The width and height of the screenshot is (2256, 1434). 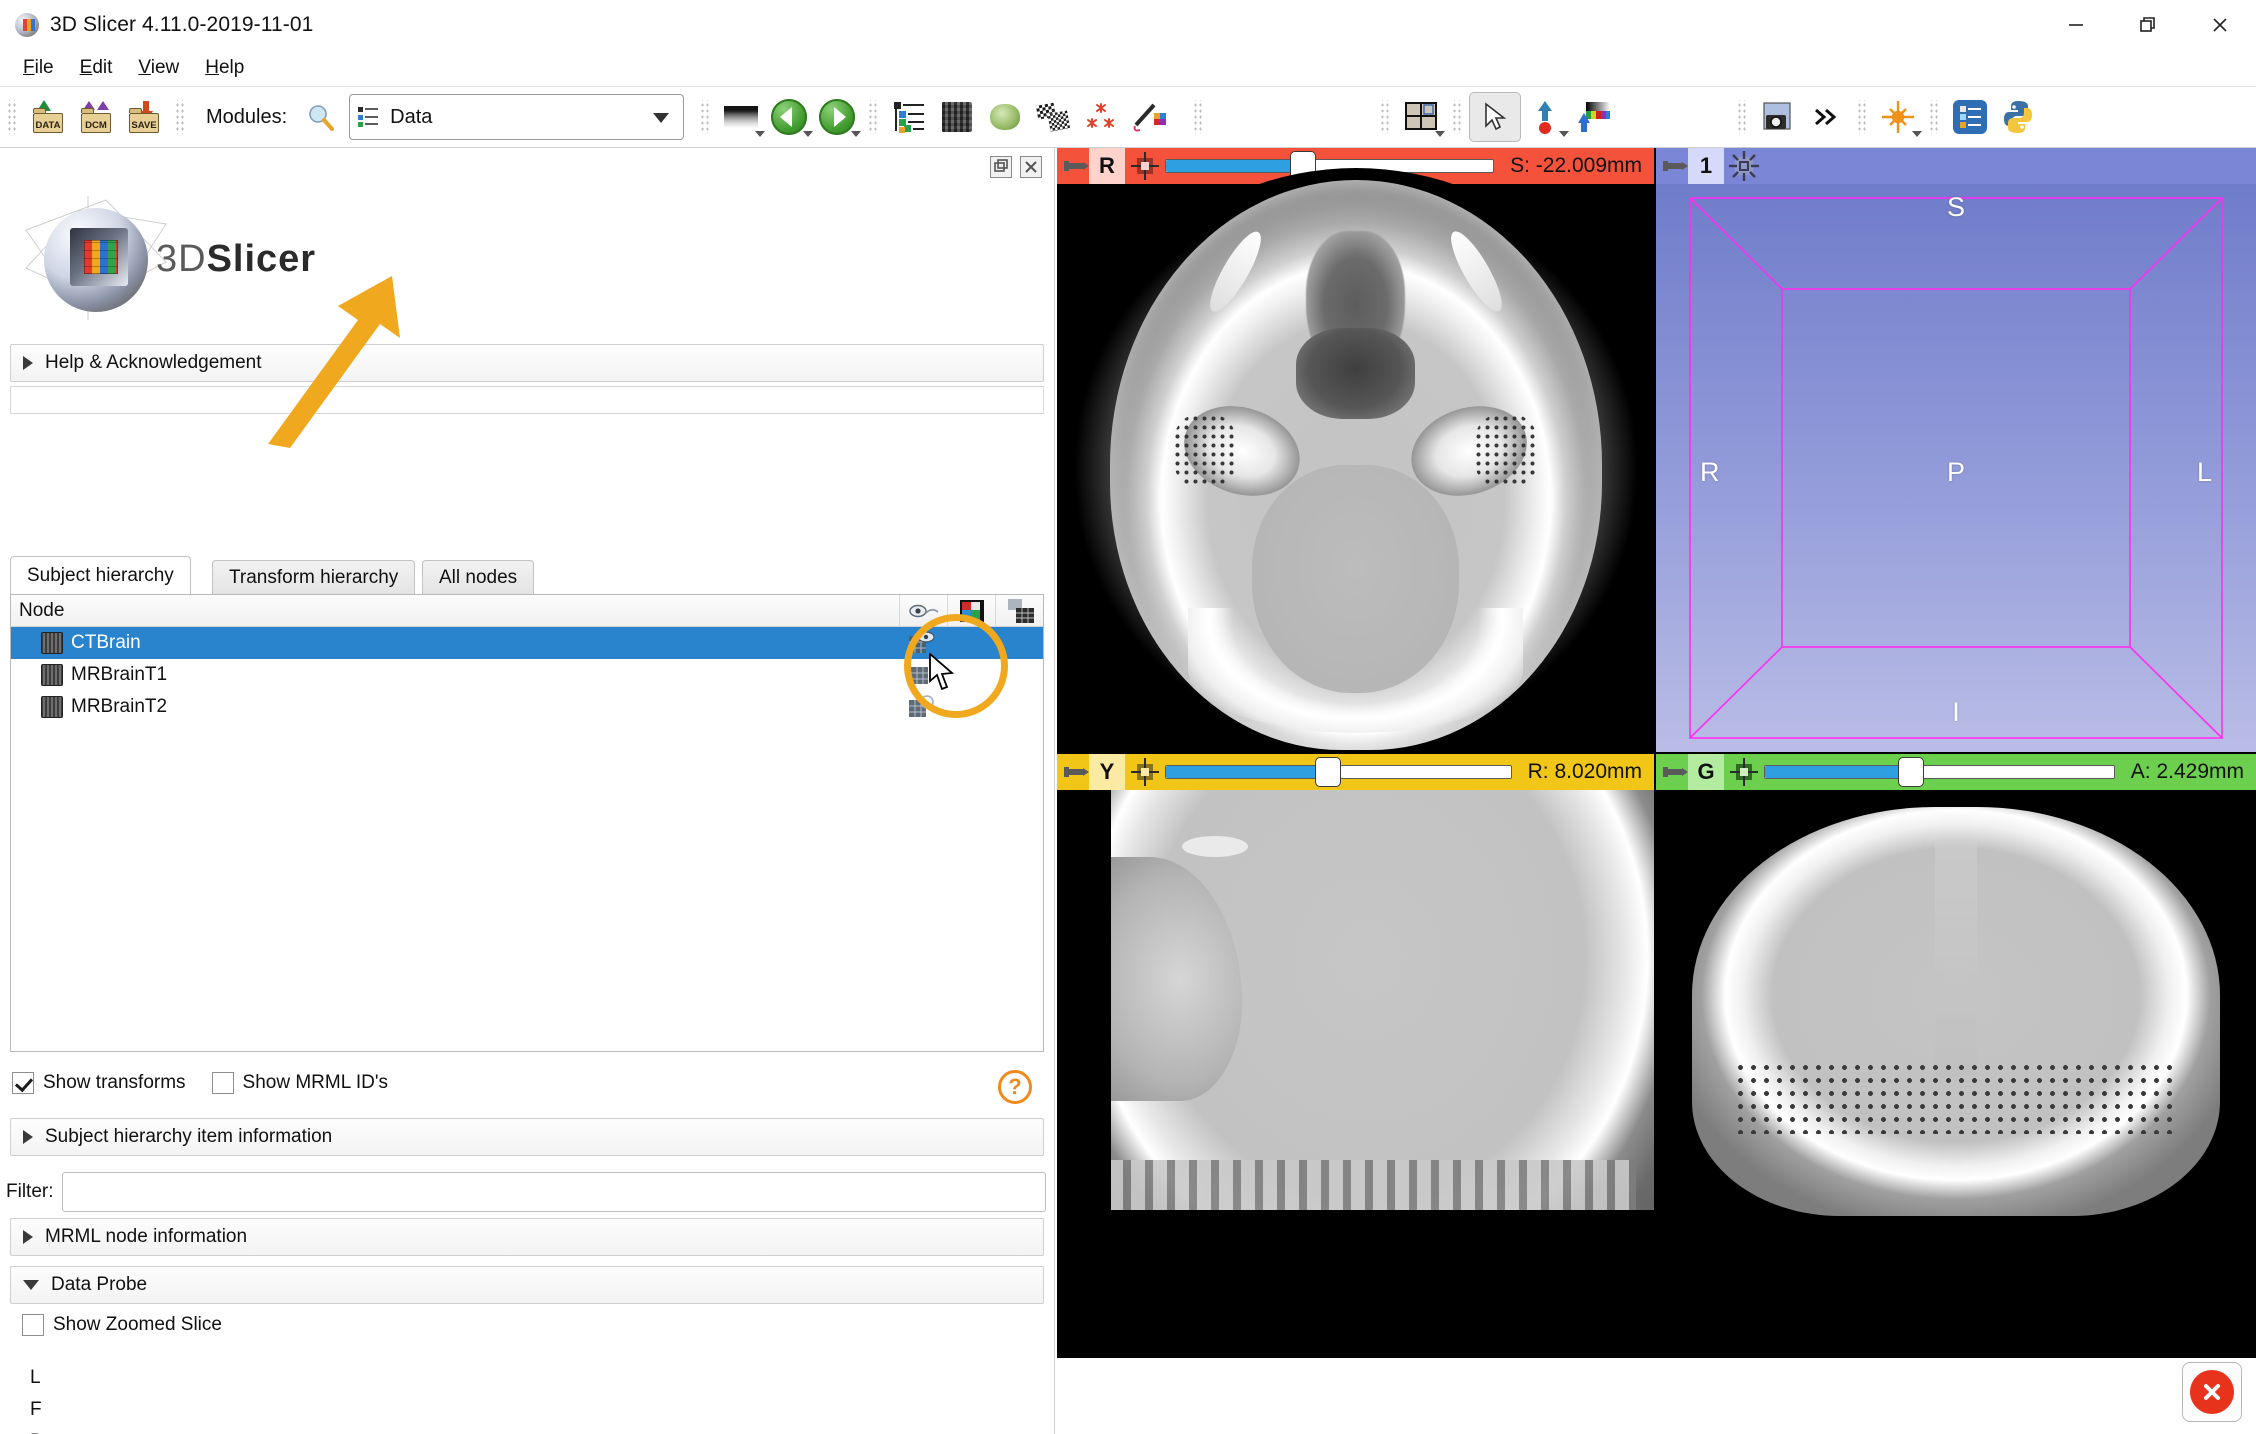 What do you see at coordinates (1970, 117) in the screenshot?
I see `extensions-manager-icon` at bounding box center [1970, 117].